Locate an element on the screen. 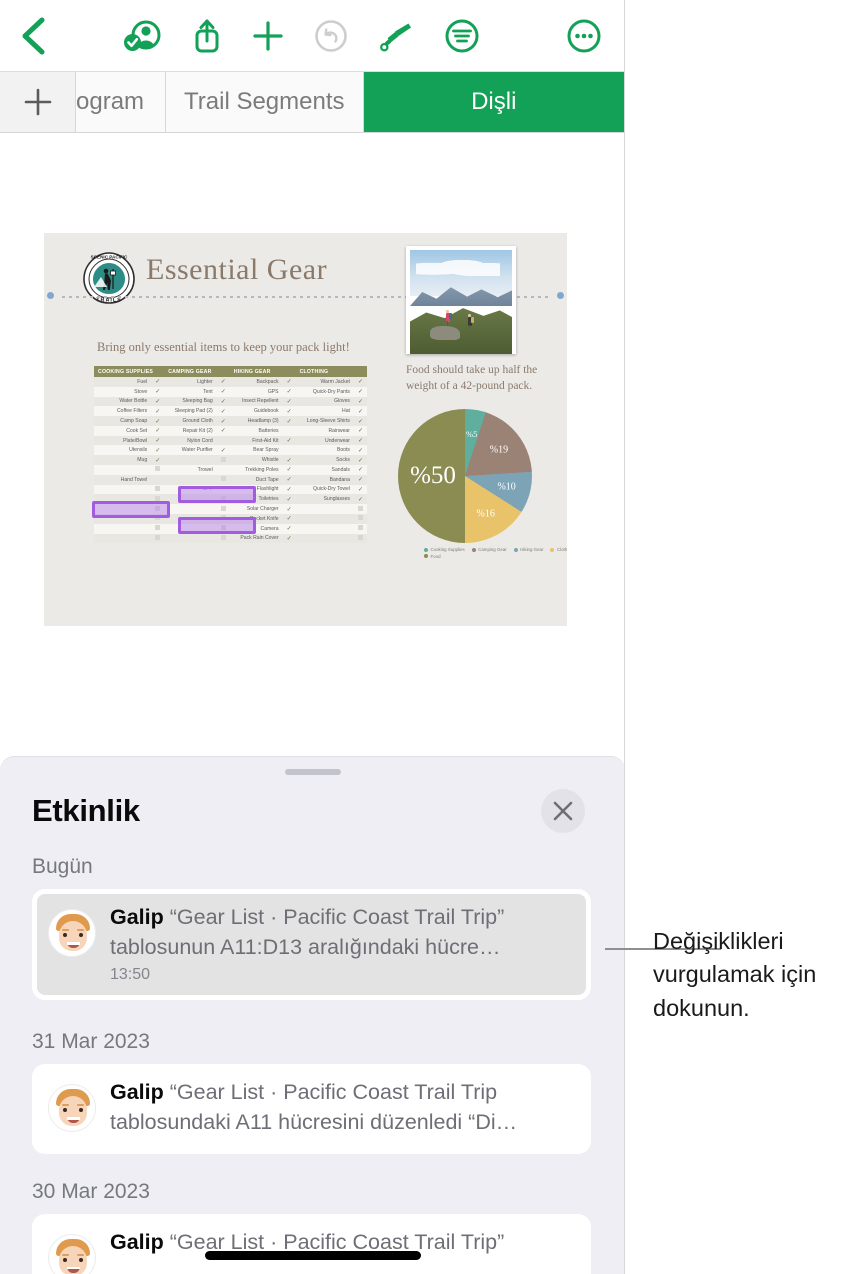 This screenshot has height=1274, width=865. gear-cell: Coffee Filters is located at coordinates (122, 411).